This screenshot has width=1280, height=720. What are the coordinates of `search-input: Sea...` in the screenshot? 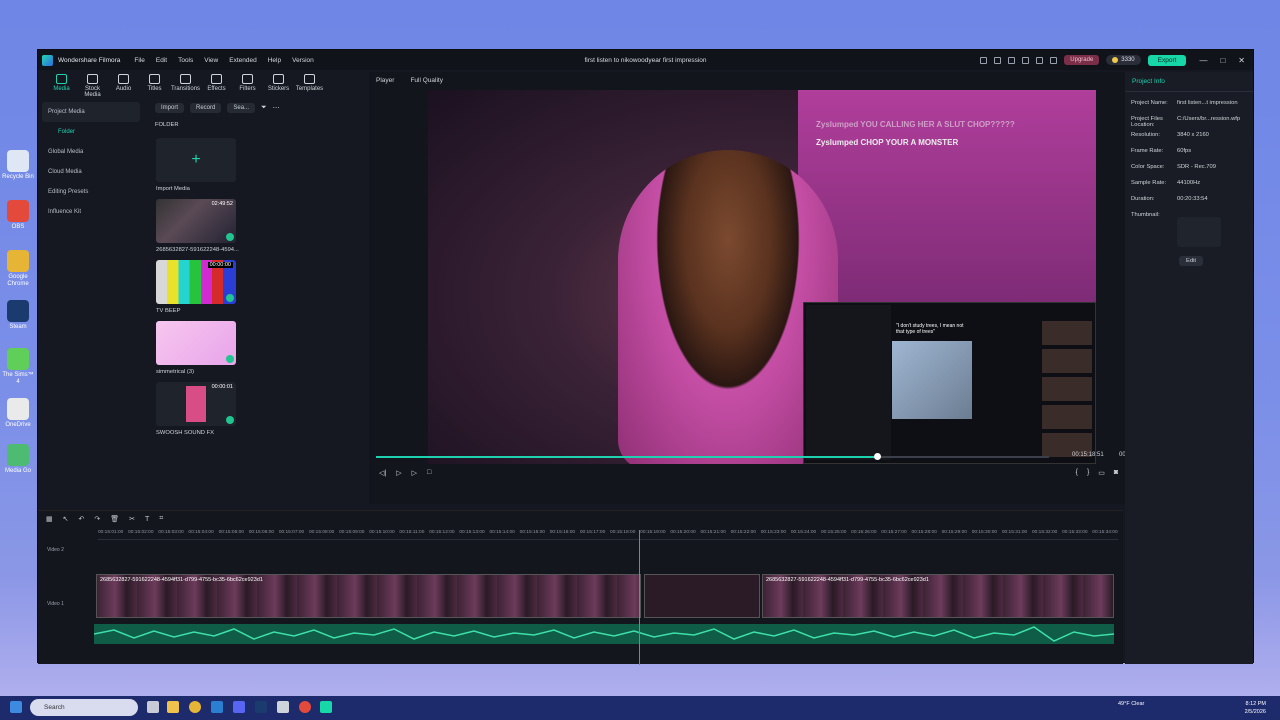 It's located at (241, 108).